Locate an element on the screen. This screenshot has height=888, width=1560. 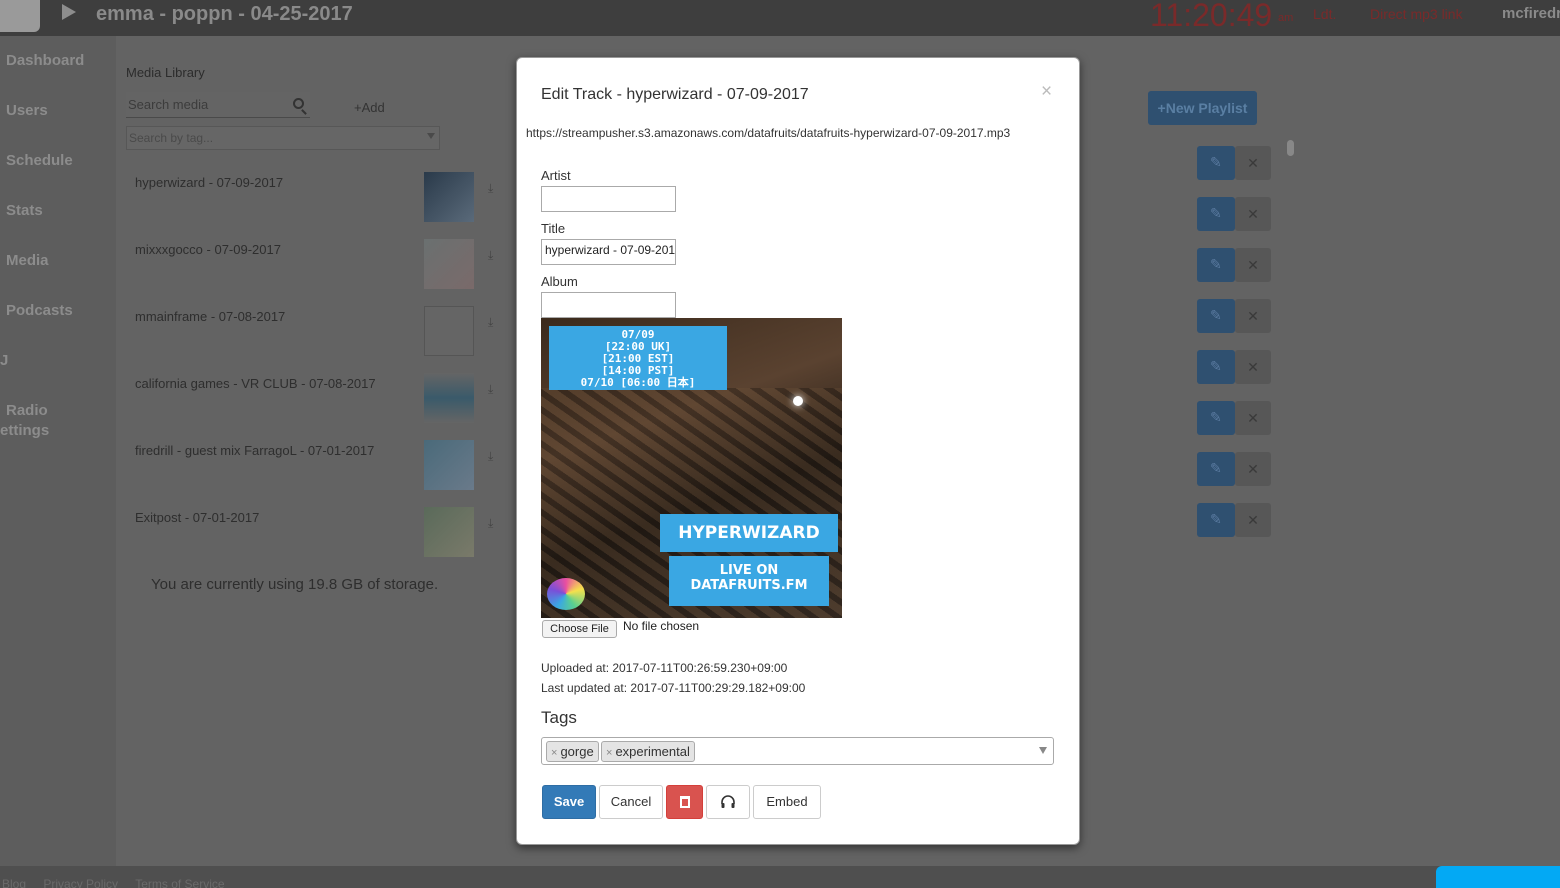
sidebar-item-dashboard: Dashboard is located at coordinates (42, 61).